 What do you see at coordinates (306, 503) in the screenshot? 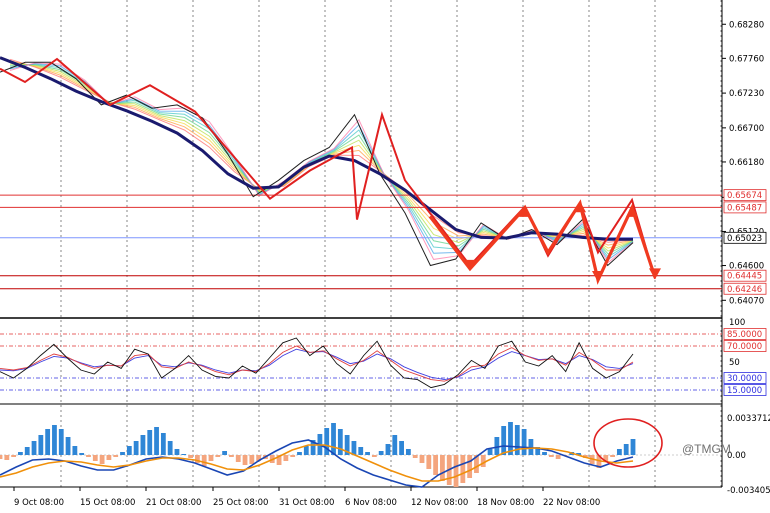
I see `time-label: 31 Oct 08:00` at bounding box center [306, 503].